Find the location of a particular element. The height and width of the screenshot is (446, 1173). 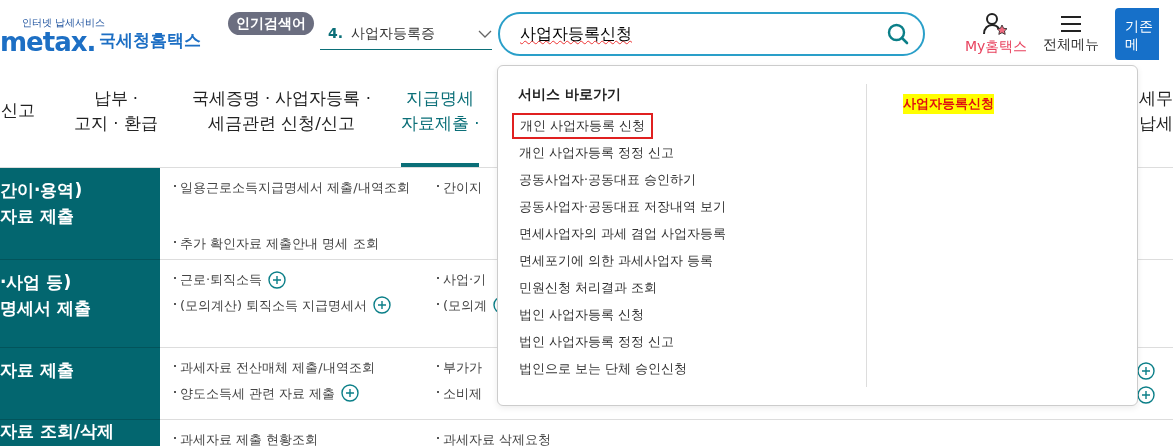

my-hometax-link: My홈택스 is located at coordinates (996, 46).